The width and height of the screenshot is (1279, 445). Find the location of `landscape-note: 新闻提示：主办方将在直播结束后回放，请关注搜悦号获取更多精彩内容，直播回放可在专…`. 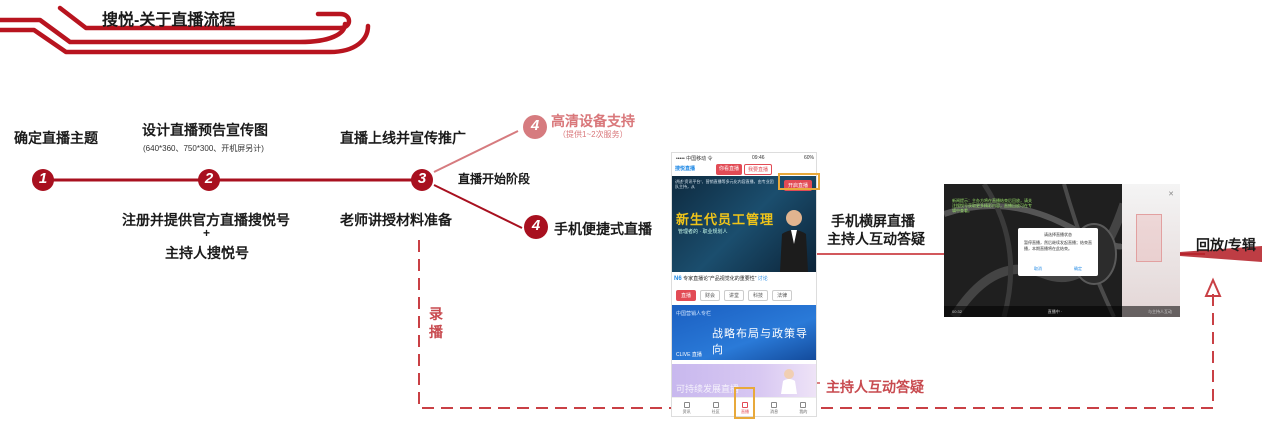

landscape-note: 新闻提示：主办方将在直播结束后回放，请关注搜悦号获取更多精彩内容，直播回放可在专… is located at coordinates (992, 205).